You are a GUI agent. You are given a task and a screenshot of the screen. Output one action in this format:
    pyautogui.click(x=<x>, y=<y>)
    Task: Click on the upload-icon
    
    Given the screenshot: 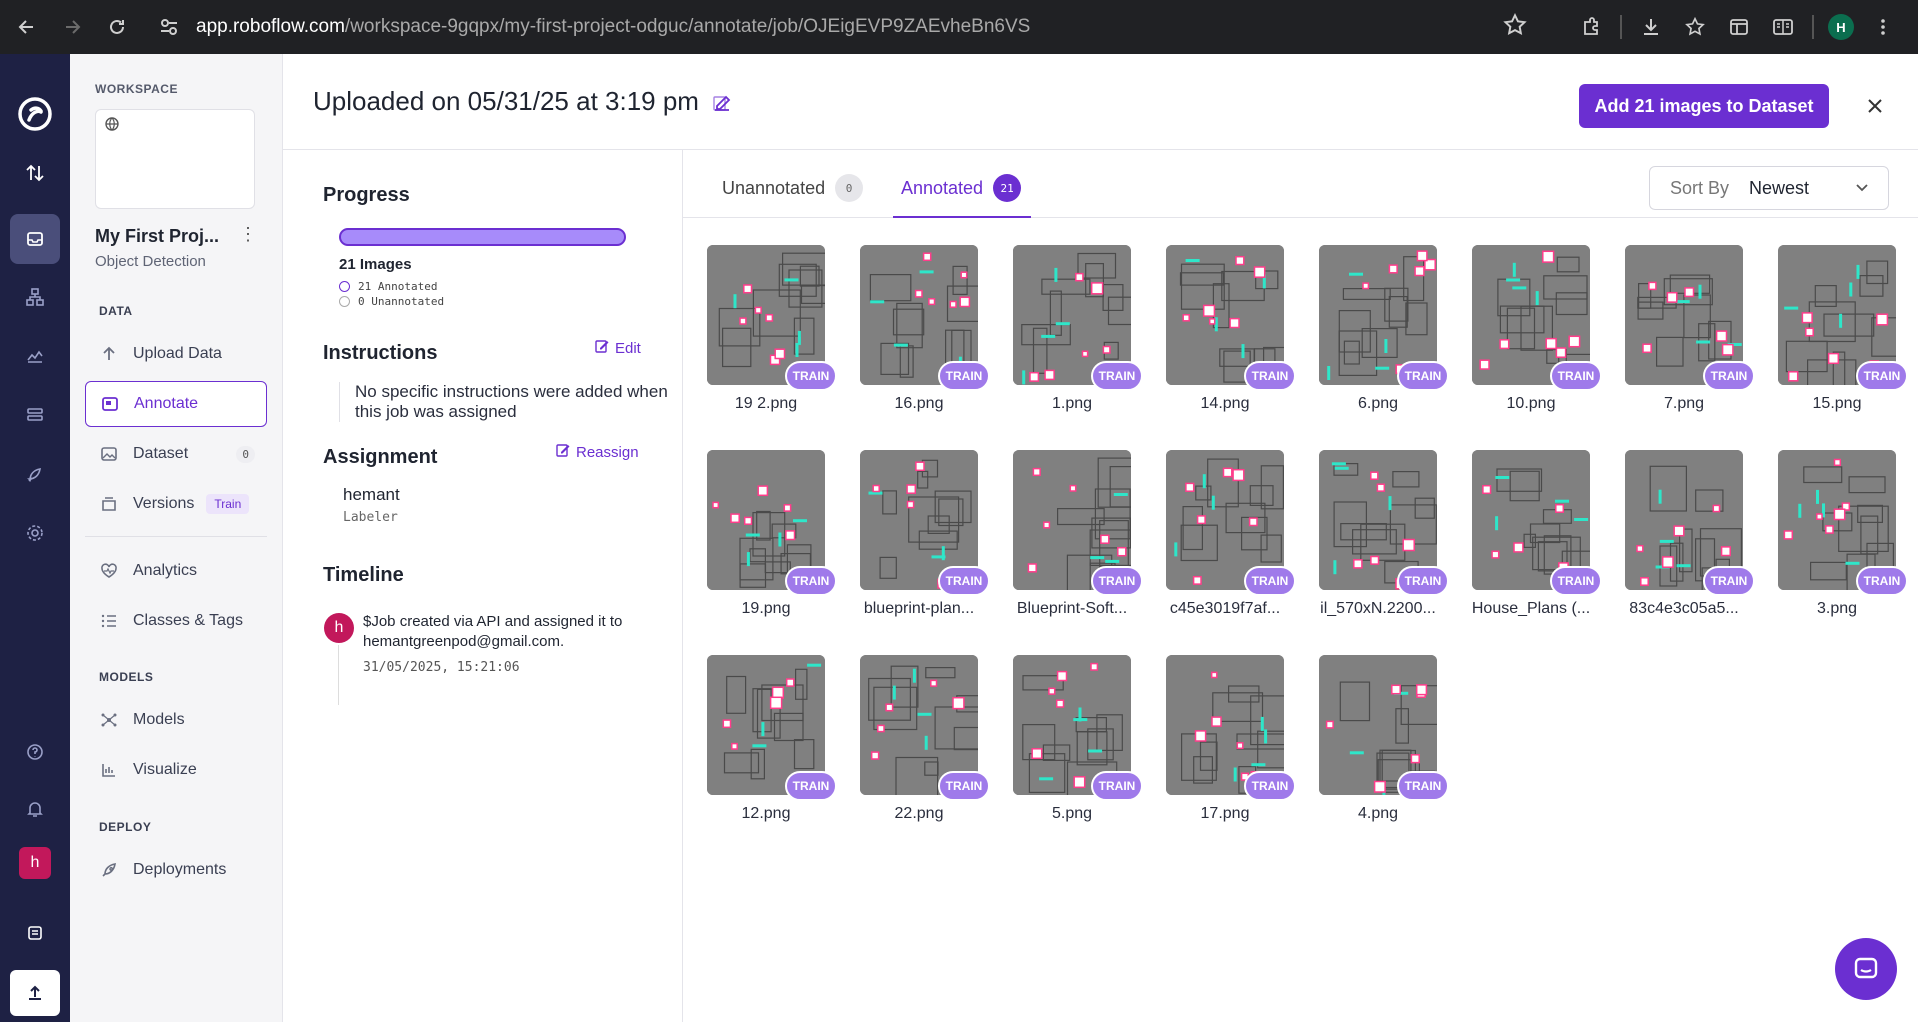 What is the action you would take?
    pyautogui.click(x=35, y=993)
    